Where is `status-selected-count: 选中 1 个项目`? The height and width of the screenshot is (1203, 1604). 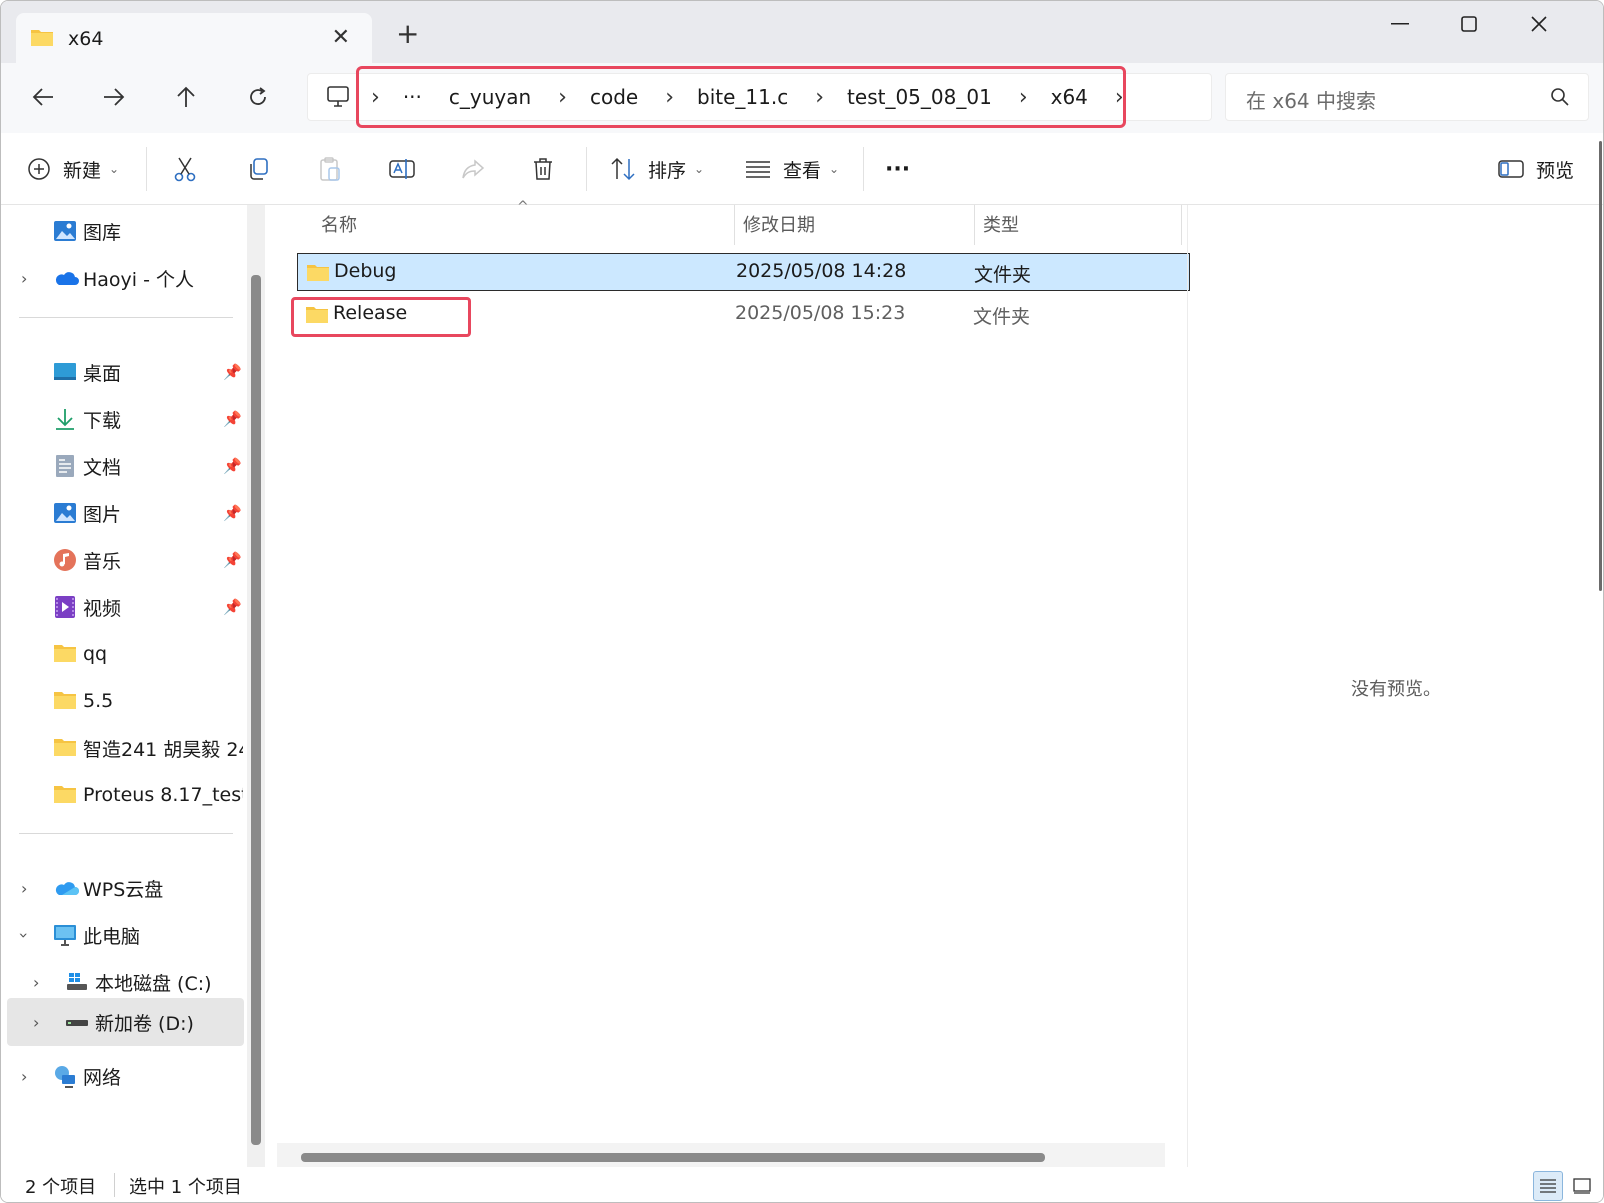 status-selected-count: 选中 1 个项目 is located at coordinates (185, 1187).